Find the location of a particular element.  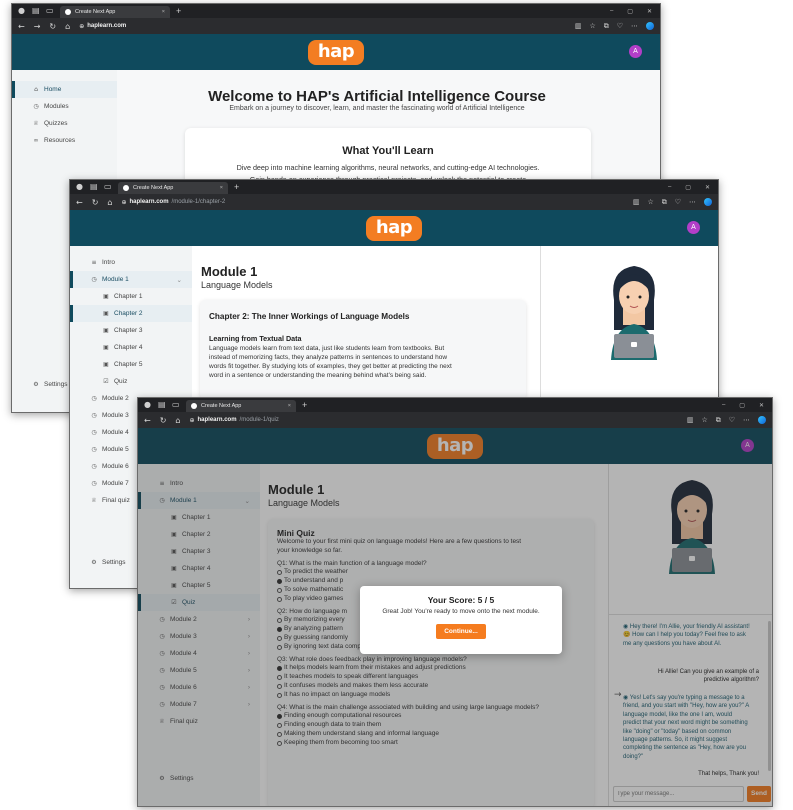

link-icon: ∞ is located at coordinates (36, 140).